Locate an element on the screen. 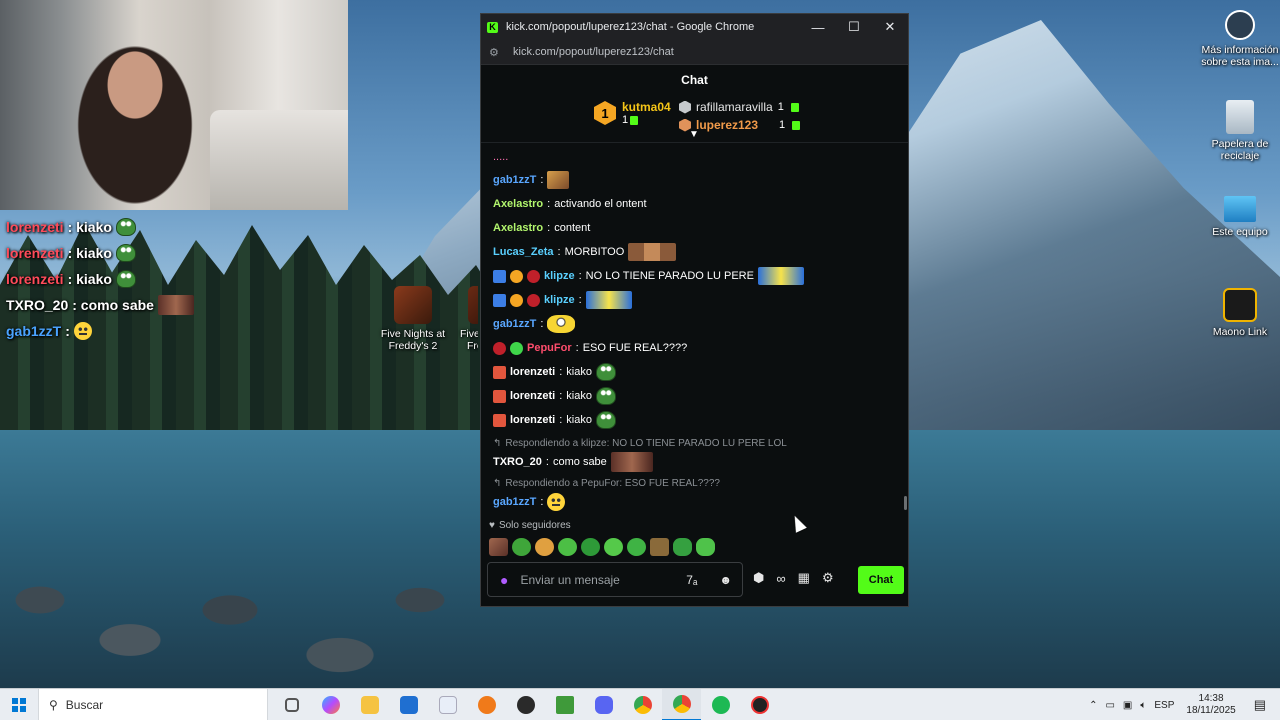 This screenshot has width=1280, height=720. minecraft-icon is located at coordinates (564, 705).